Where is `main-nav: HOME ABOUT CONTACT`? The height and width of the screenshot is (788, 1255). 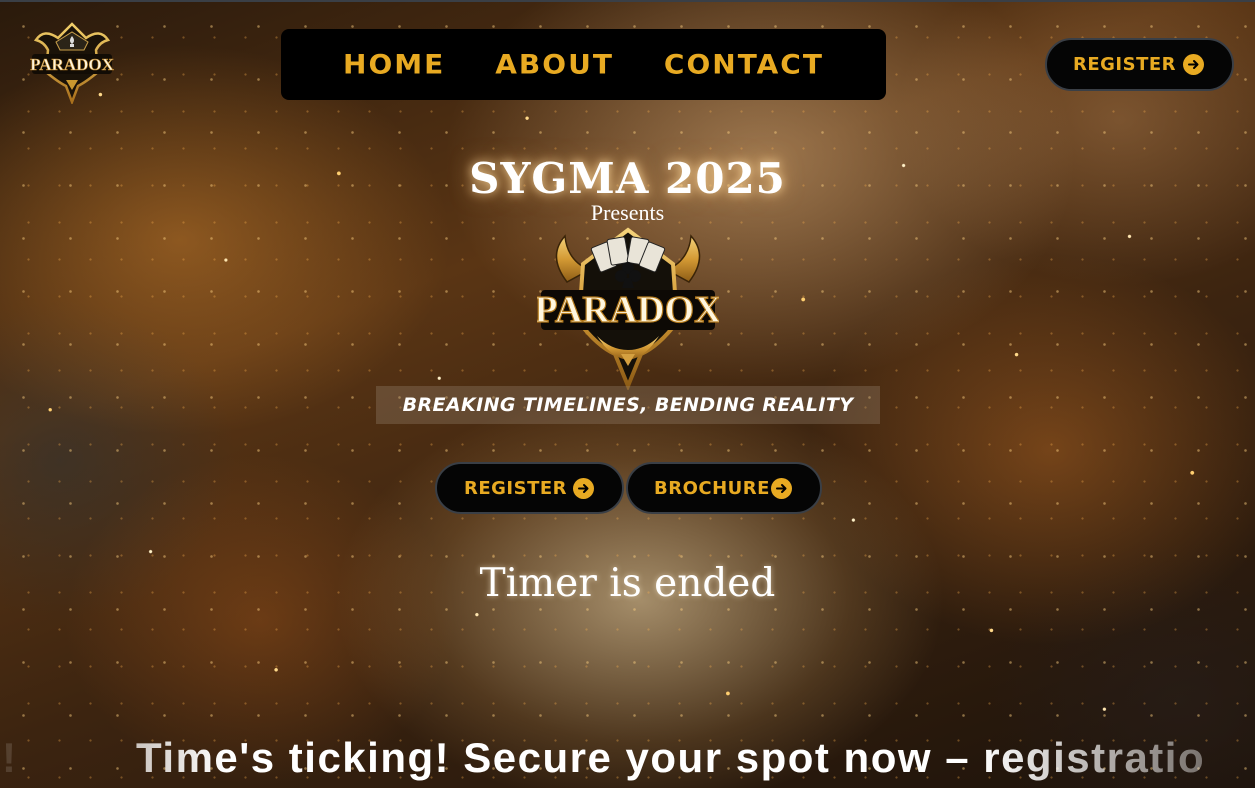
main-nav: HOME ABOUT CONTACT is located at coordinates (583, 64).